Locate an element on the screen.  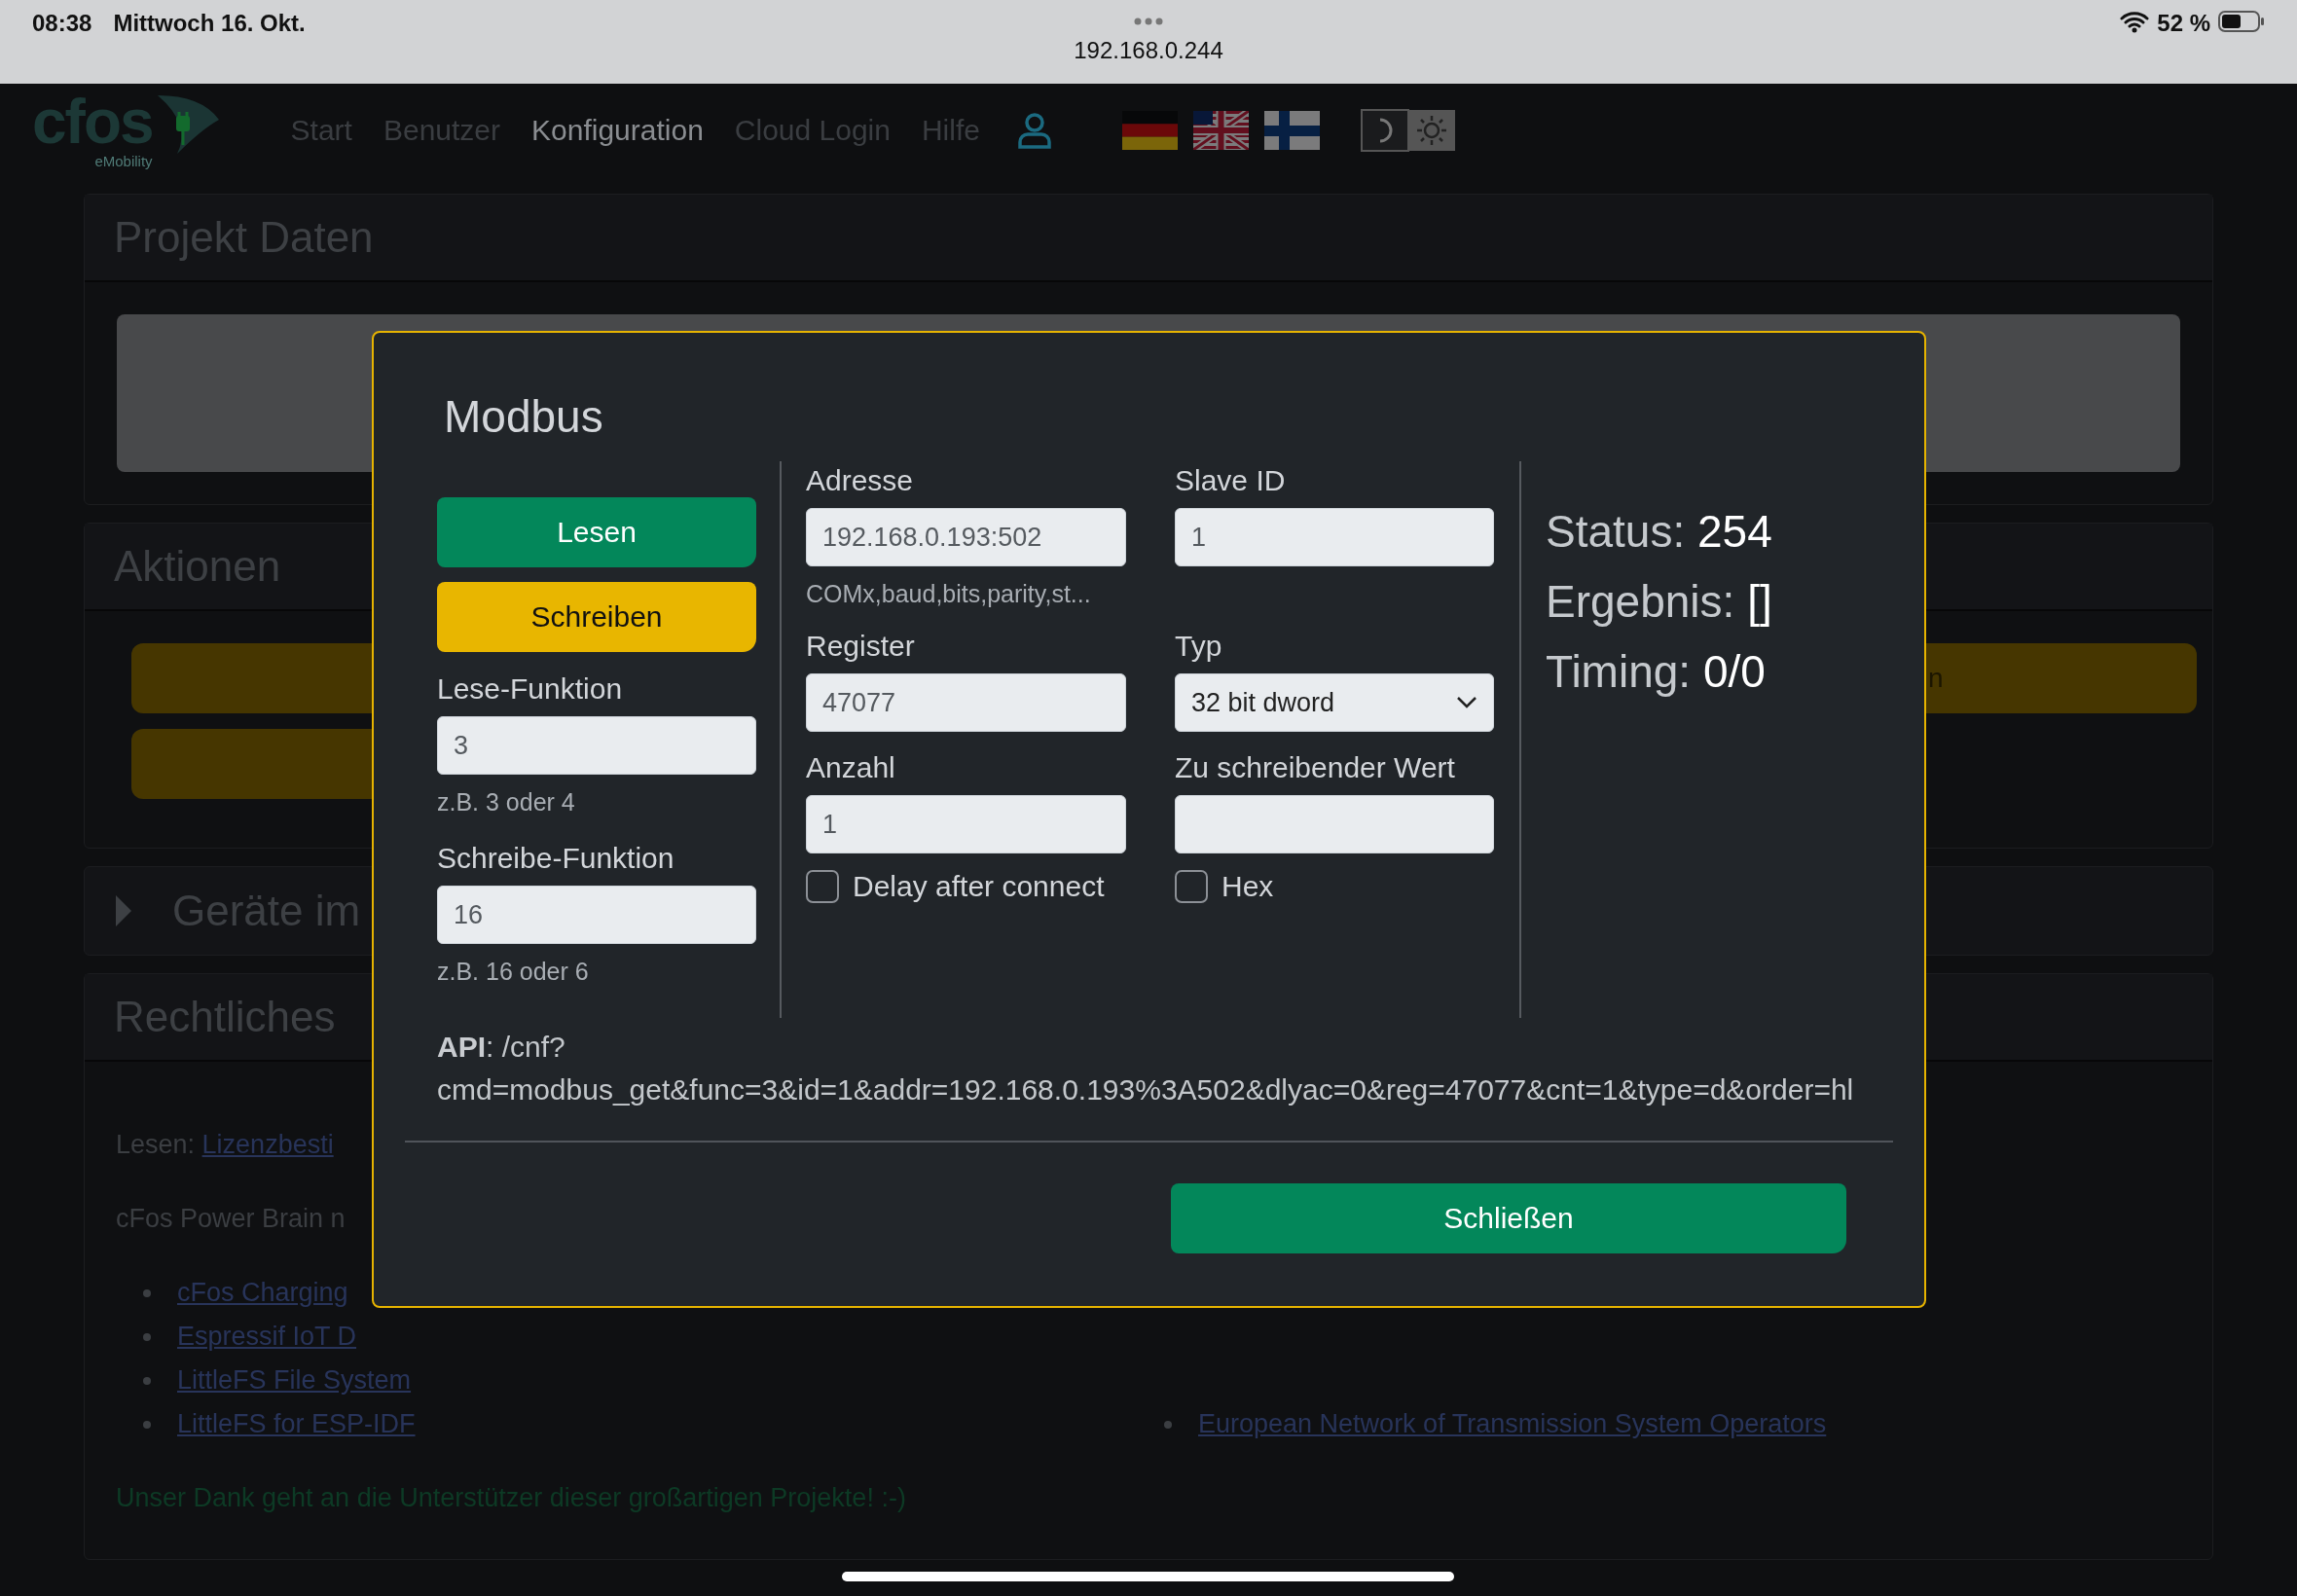
field-label: Anzahl is located at coordinates (851, 767).